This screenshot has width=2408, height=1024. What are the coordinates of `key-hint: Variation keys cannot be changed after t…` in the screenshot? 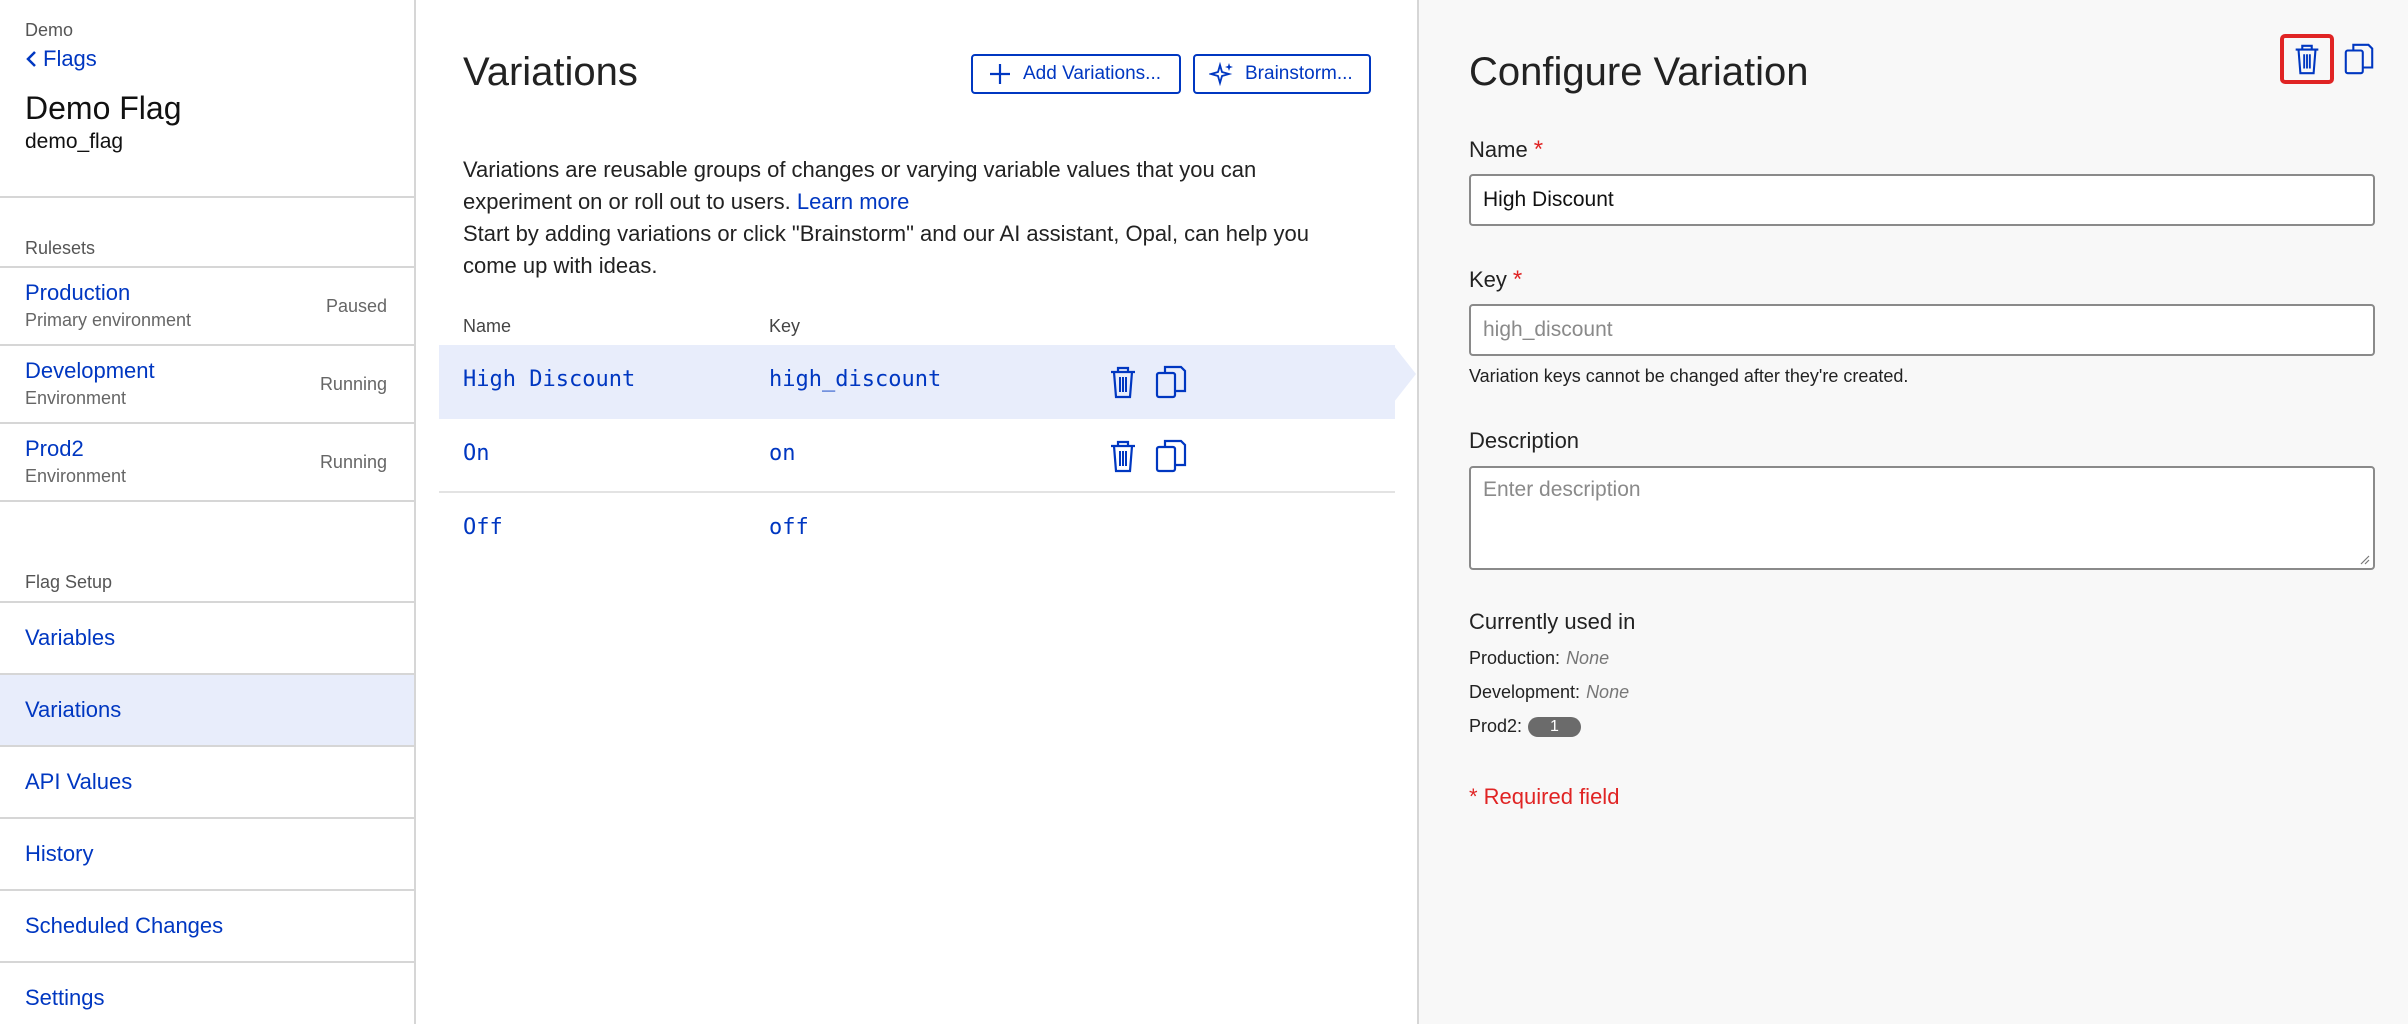 It's located at (1689, 376).